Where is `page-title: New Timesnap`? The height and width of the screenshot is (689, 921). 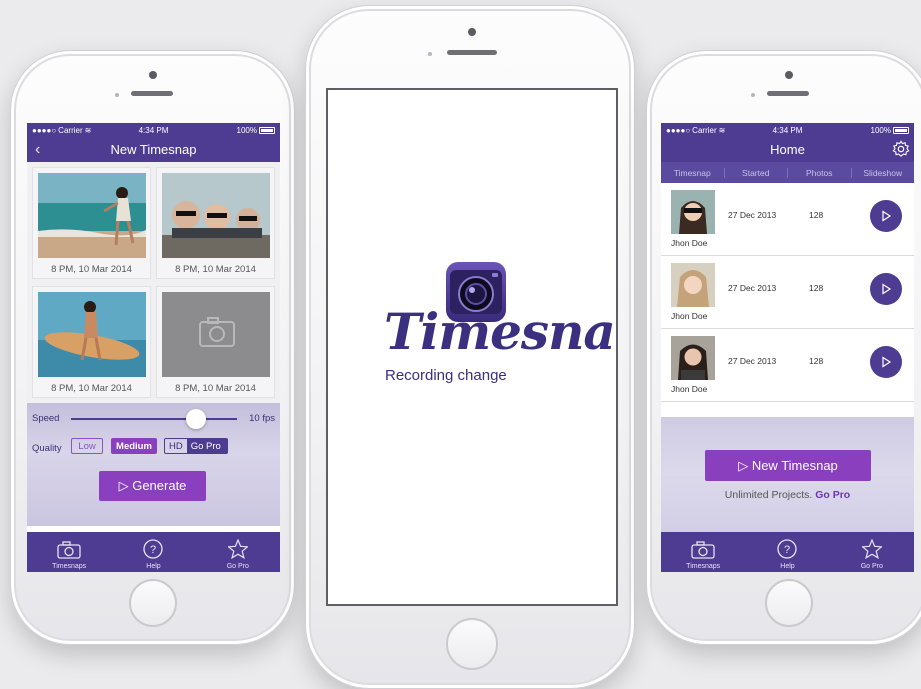 page-title: New Timesnap is located at coordinates (153, 149).